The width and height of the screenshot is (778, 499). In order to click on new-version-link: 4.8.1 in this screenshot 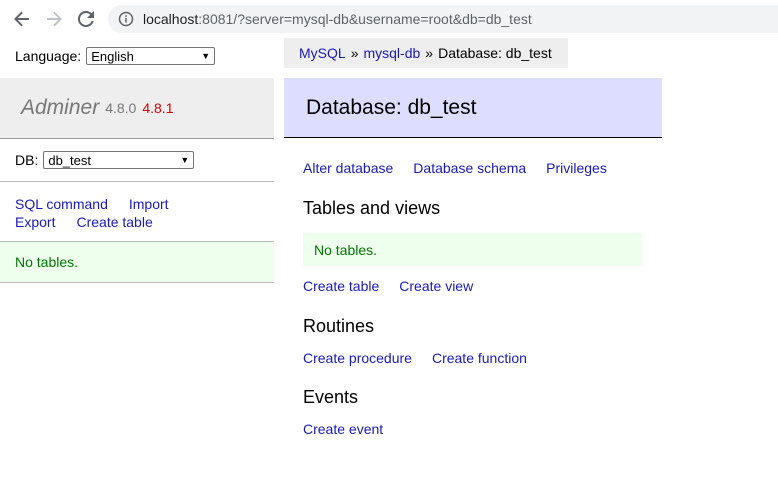, I will do `click(157, 108)`.